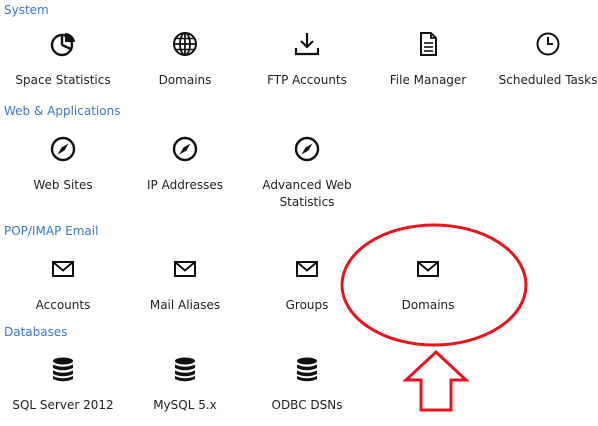 This screenshot has height=426, width=598. Describe the element at coordinates (548, 44) in the screenshot. I see `clock-icon` at that location.